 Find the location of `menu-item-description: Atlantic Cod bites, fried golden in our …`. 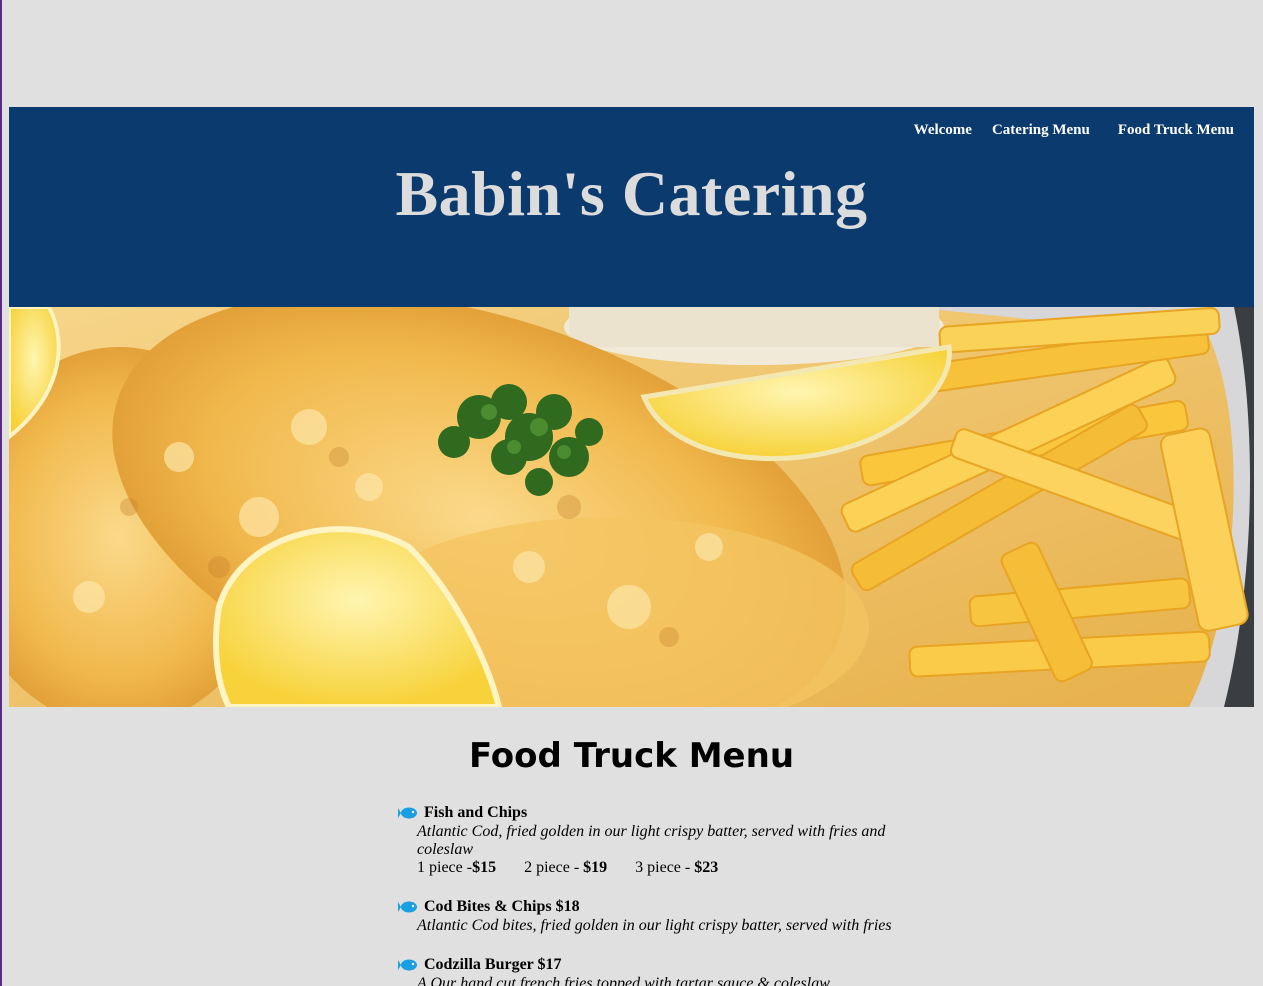

menu-item-description: Atlantic Cod bites, fried golden in our … is located at coordinates (654, 925).